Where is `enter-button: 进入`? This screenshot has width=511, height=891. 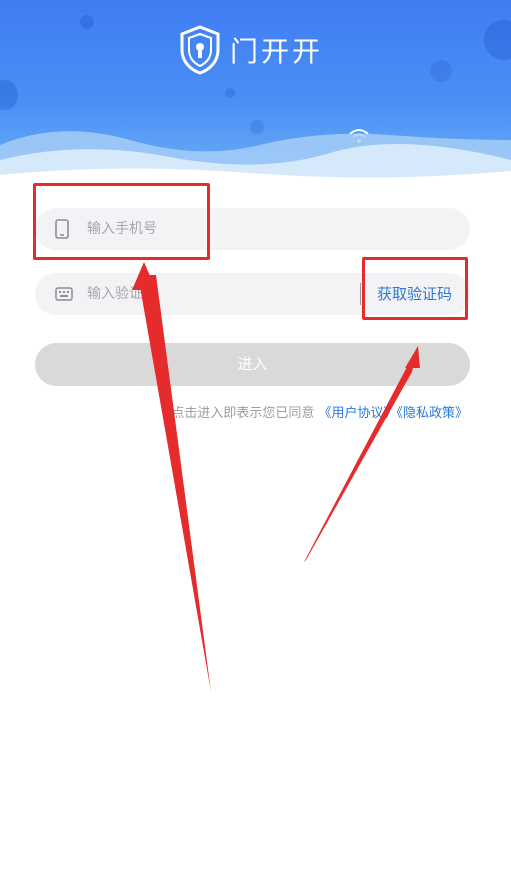 enter-button: 进入 is located at coordinates (252, 364).